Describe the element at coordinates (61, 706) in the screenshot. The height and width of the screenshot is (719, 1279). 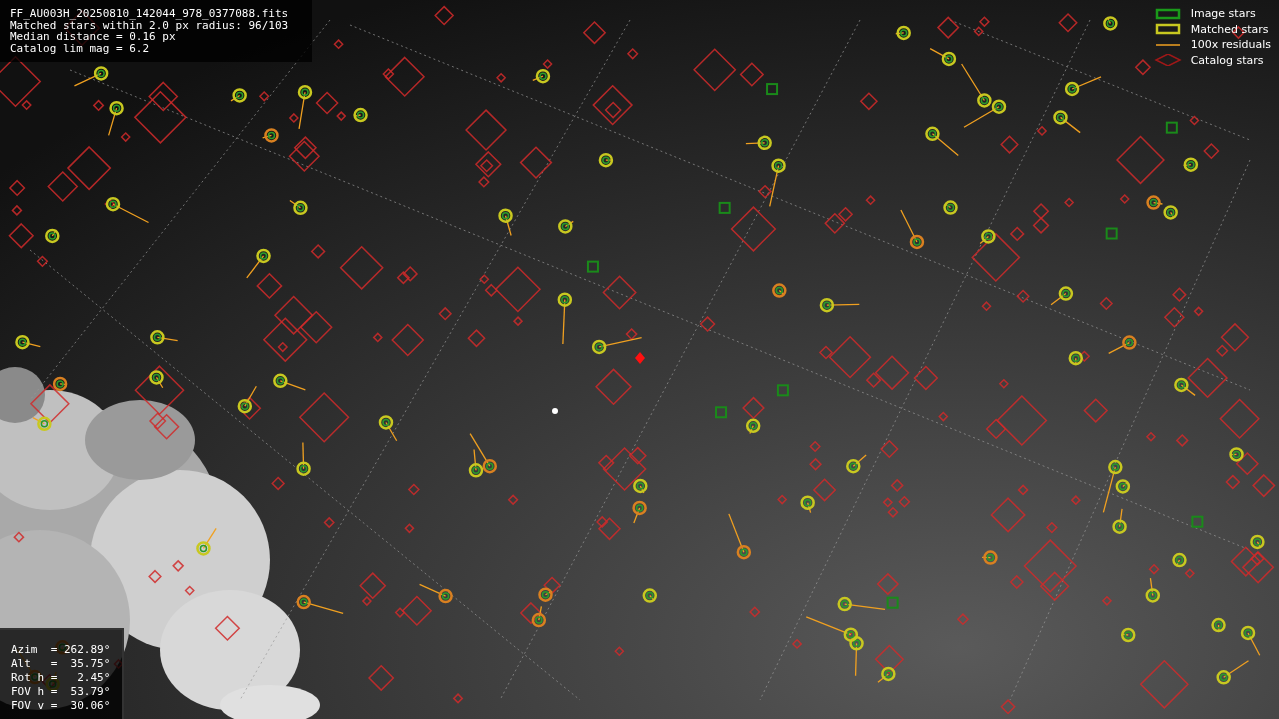
I see `pointing-text: FOV v = 30.06°` at that location.